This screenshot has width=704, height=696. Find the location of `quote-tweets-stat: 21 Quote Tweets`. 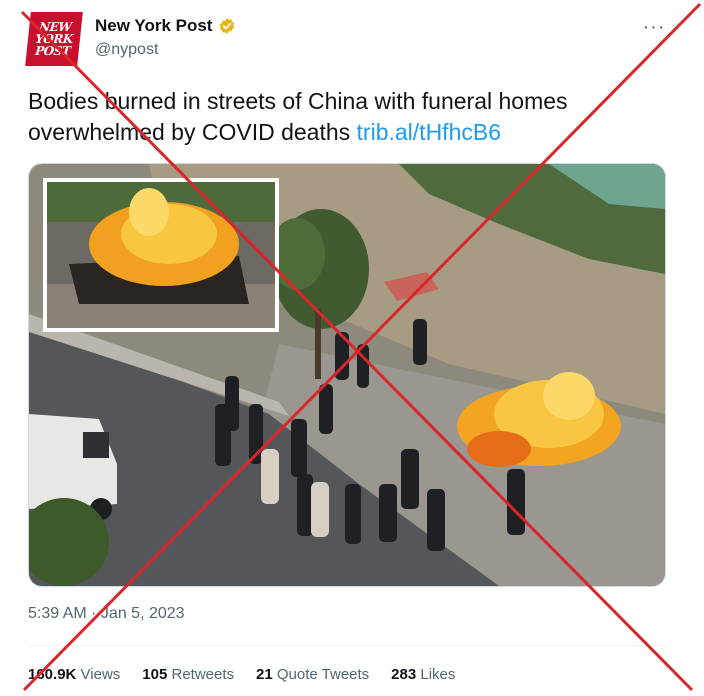

quote-tweets-stat: 21 Quote Tweets is located at coordinates (312, 674).